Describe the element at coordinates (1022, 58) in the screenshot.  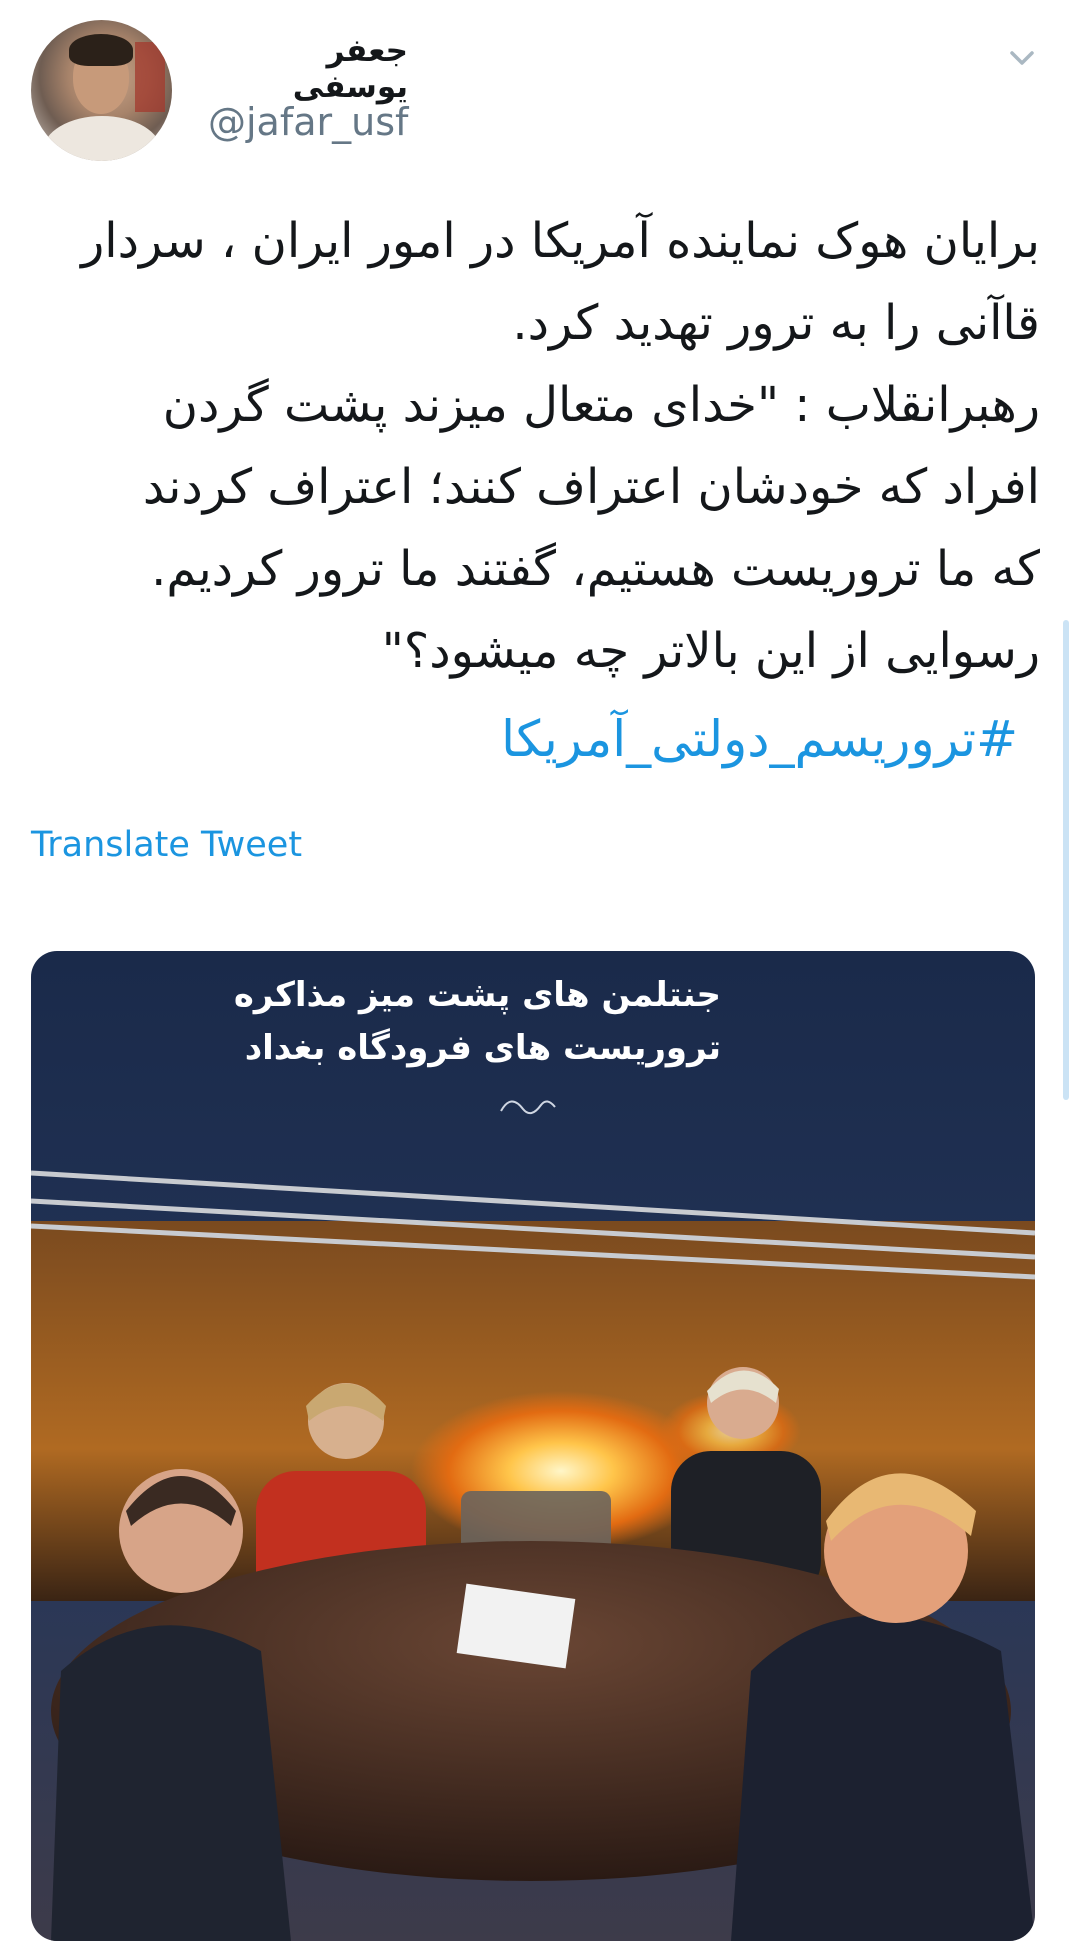
I see `chevron-down-icon` at that location.